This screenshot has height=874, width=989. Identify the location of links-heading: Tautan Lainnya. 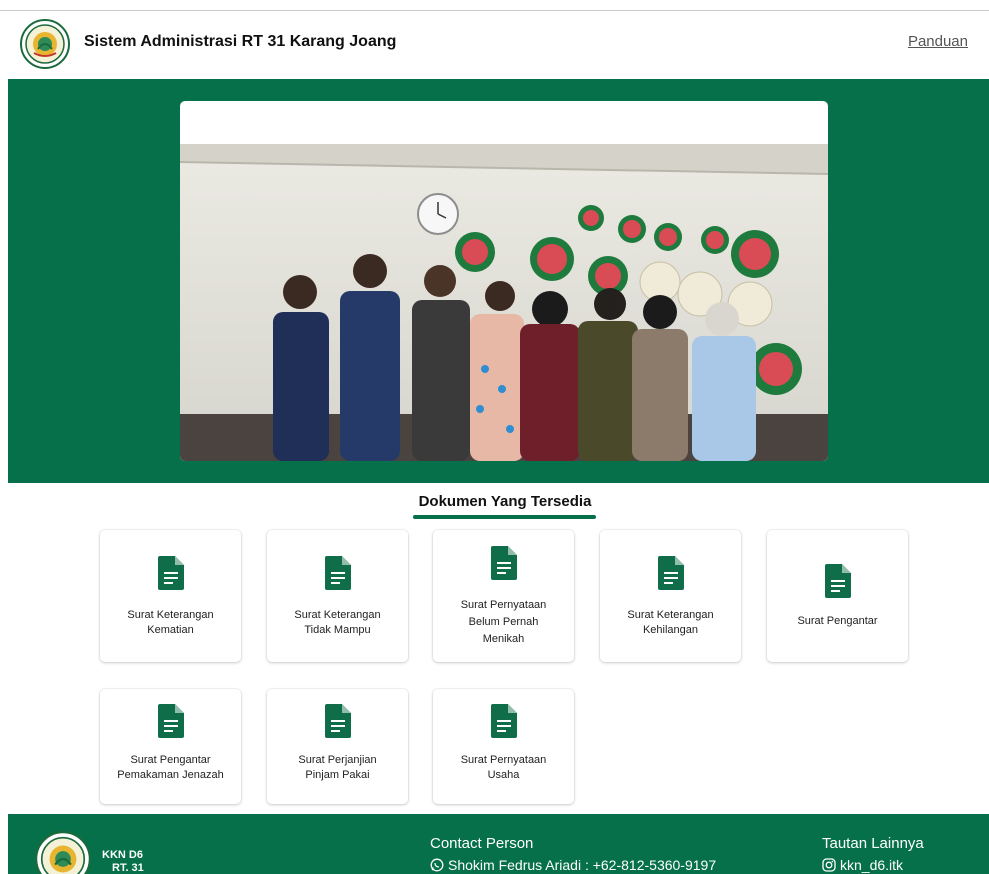
(873, 843).